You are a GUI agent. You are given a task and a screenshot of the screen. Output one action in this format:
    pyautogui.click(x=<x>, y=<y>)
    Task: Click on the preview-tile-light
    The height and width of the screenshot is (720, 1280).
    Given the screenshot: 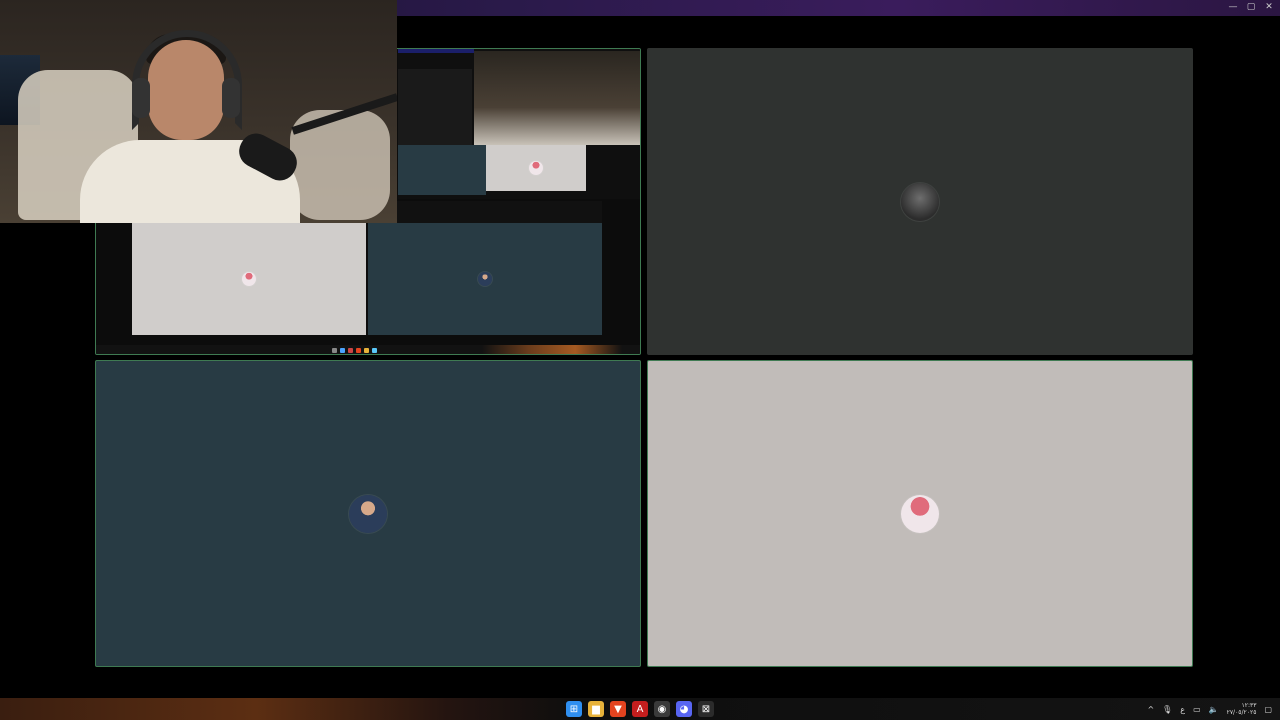 What is the action you would take?
    pyautogui.click(x=536, y=168)
    